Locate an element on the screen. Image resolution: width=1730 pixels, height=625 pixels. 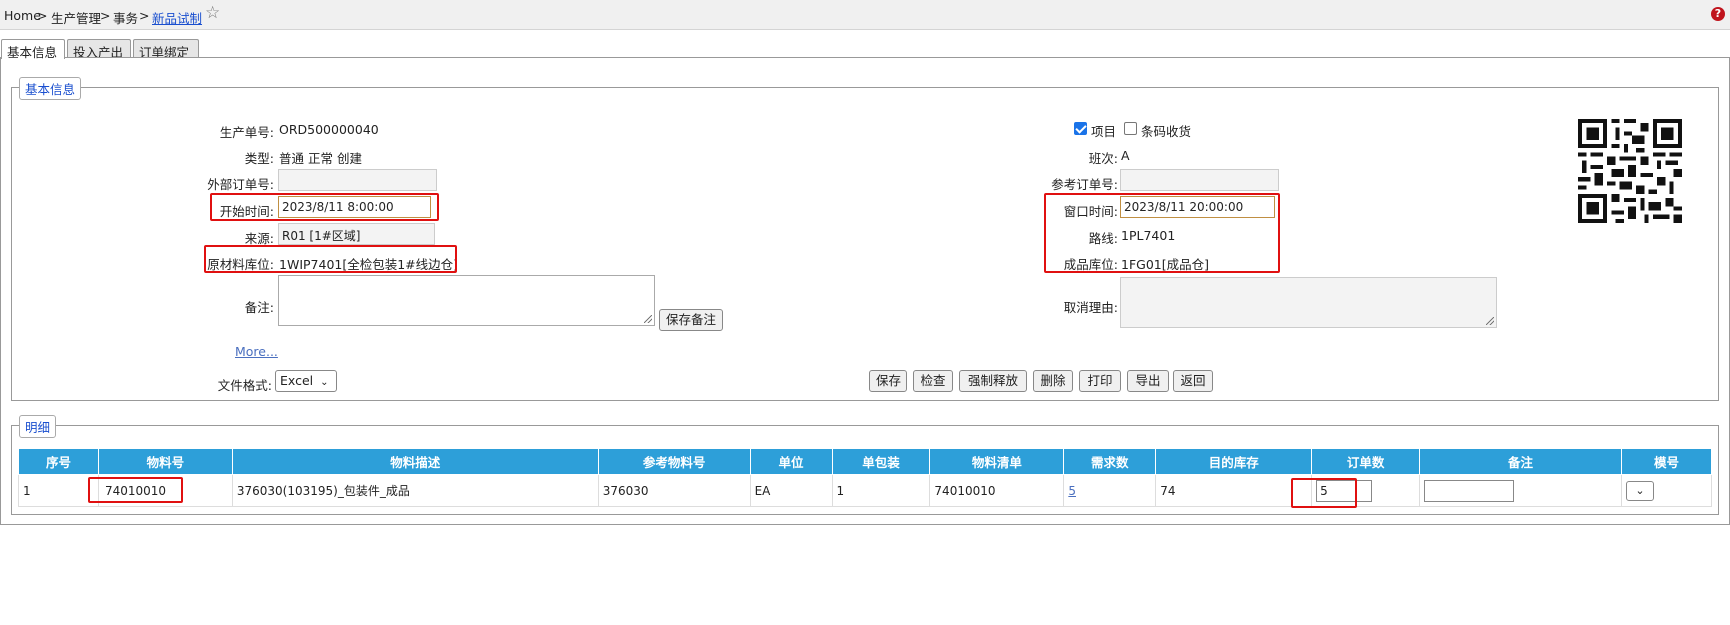
row-remark-input is located at coordinates (1469, 490).